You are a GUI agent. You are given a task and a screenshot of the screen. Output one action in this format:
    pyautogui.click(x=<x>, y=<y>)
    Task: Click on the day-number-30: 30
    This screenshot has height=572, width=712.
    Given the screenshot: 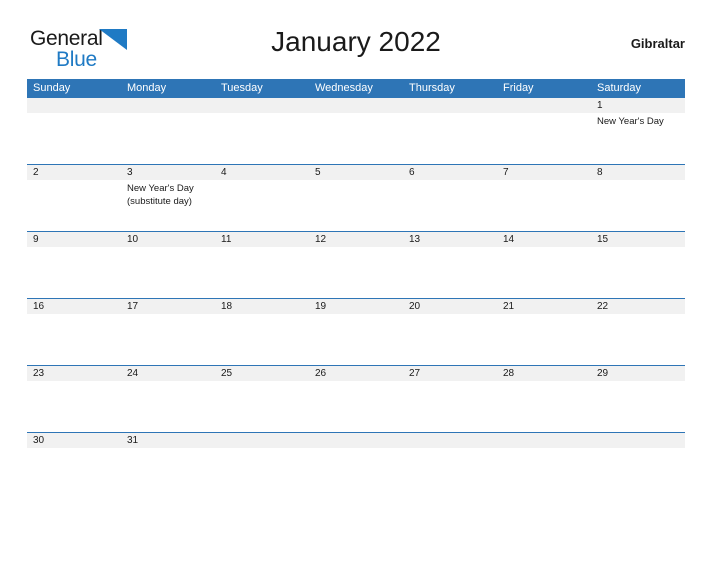 What is the action you would take?
    pyautogui.click(x=74, y=440)
    